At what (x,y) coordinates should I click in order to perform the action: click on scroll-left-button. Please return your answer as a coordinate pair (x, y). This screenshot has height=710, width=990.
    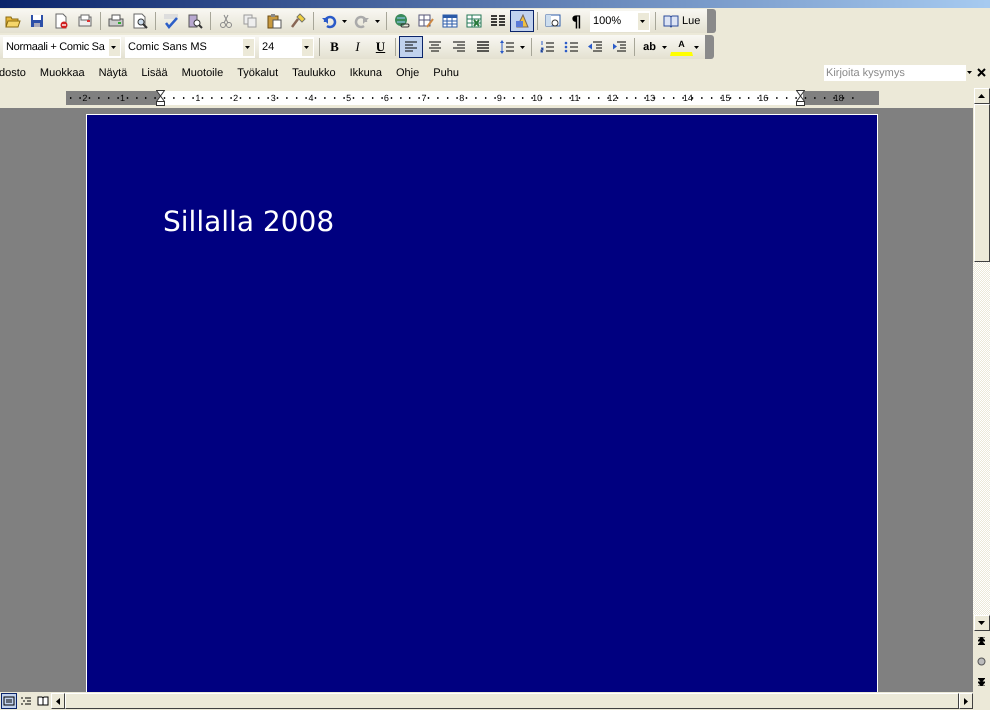
    Looking at the image, I should click on (58, 701).